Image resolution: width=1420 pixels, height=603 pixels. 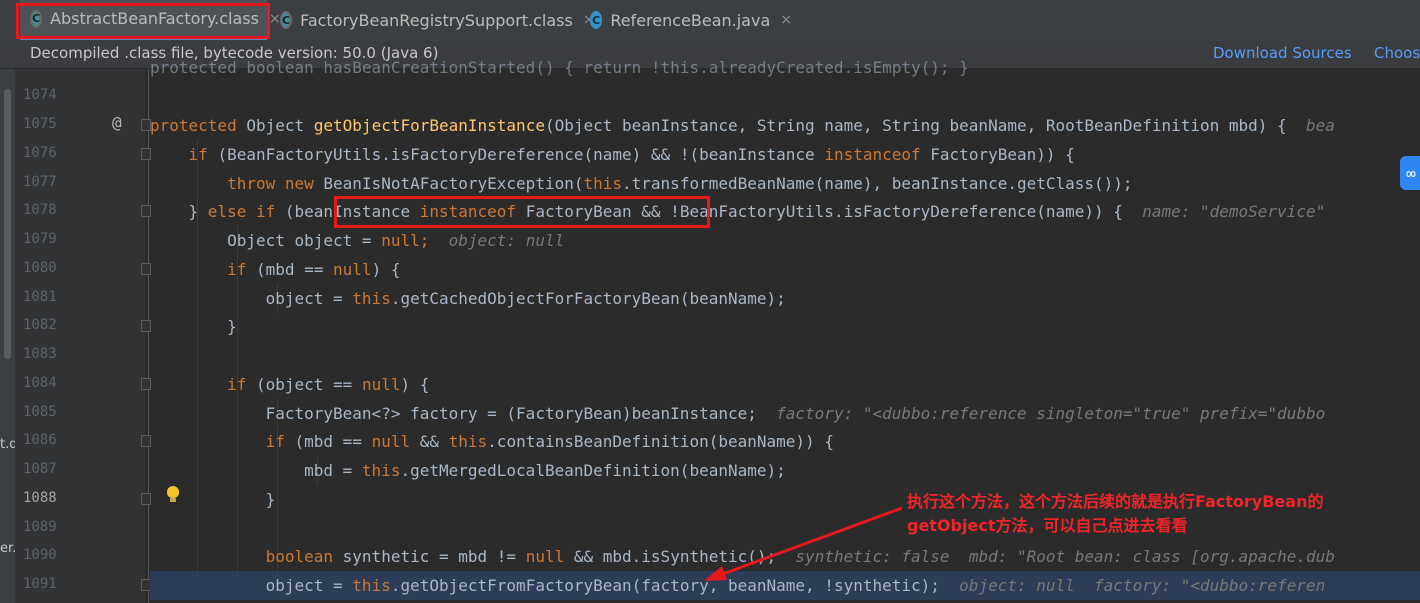 I want to click on link-icon: ∞, so click(x=1410, y=173).